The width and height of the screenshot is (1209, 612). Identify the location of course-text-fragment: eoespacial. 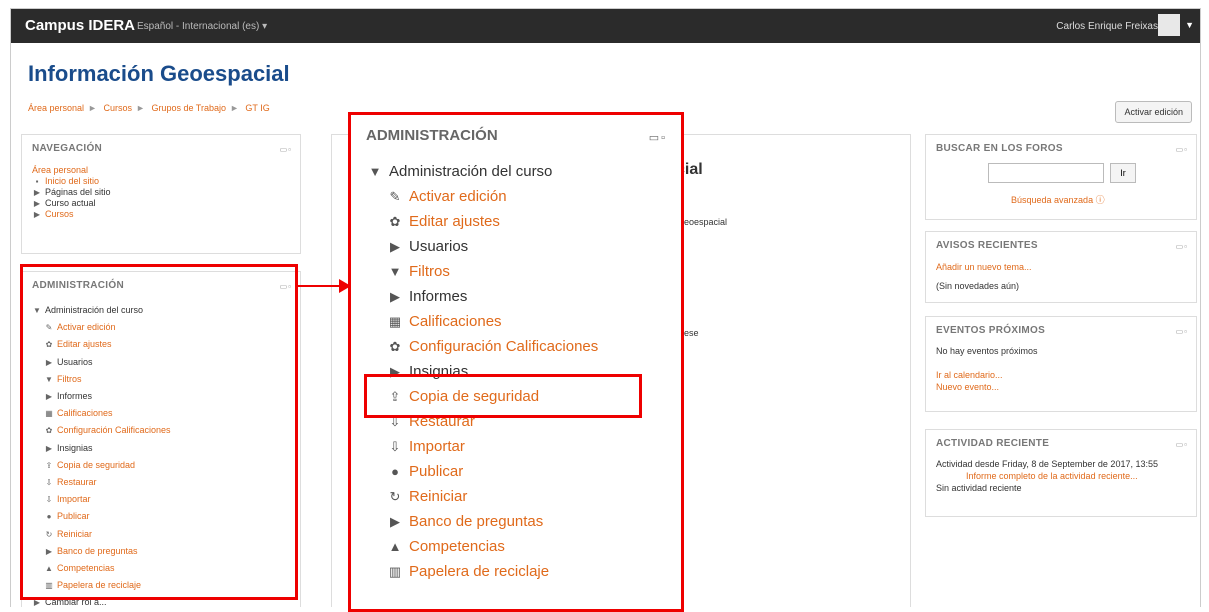
(706, 222).